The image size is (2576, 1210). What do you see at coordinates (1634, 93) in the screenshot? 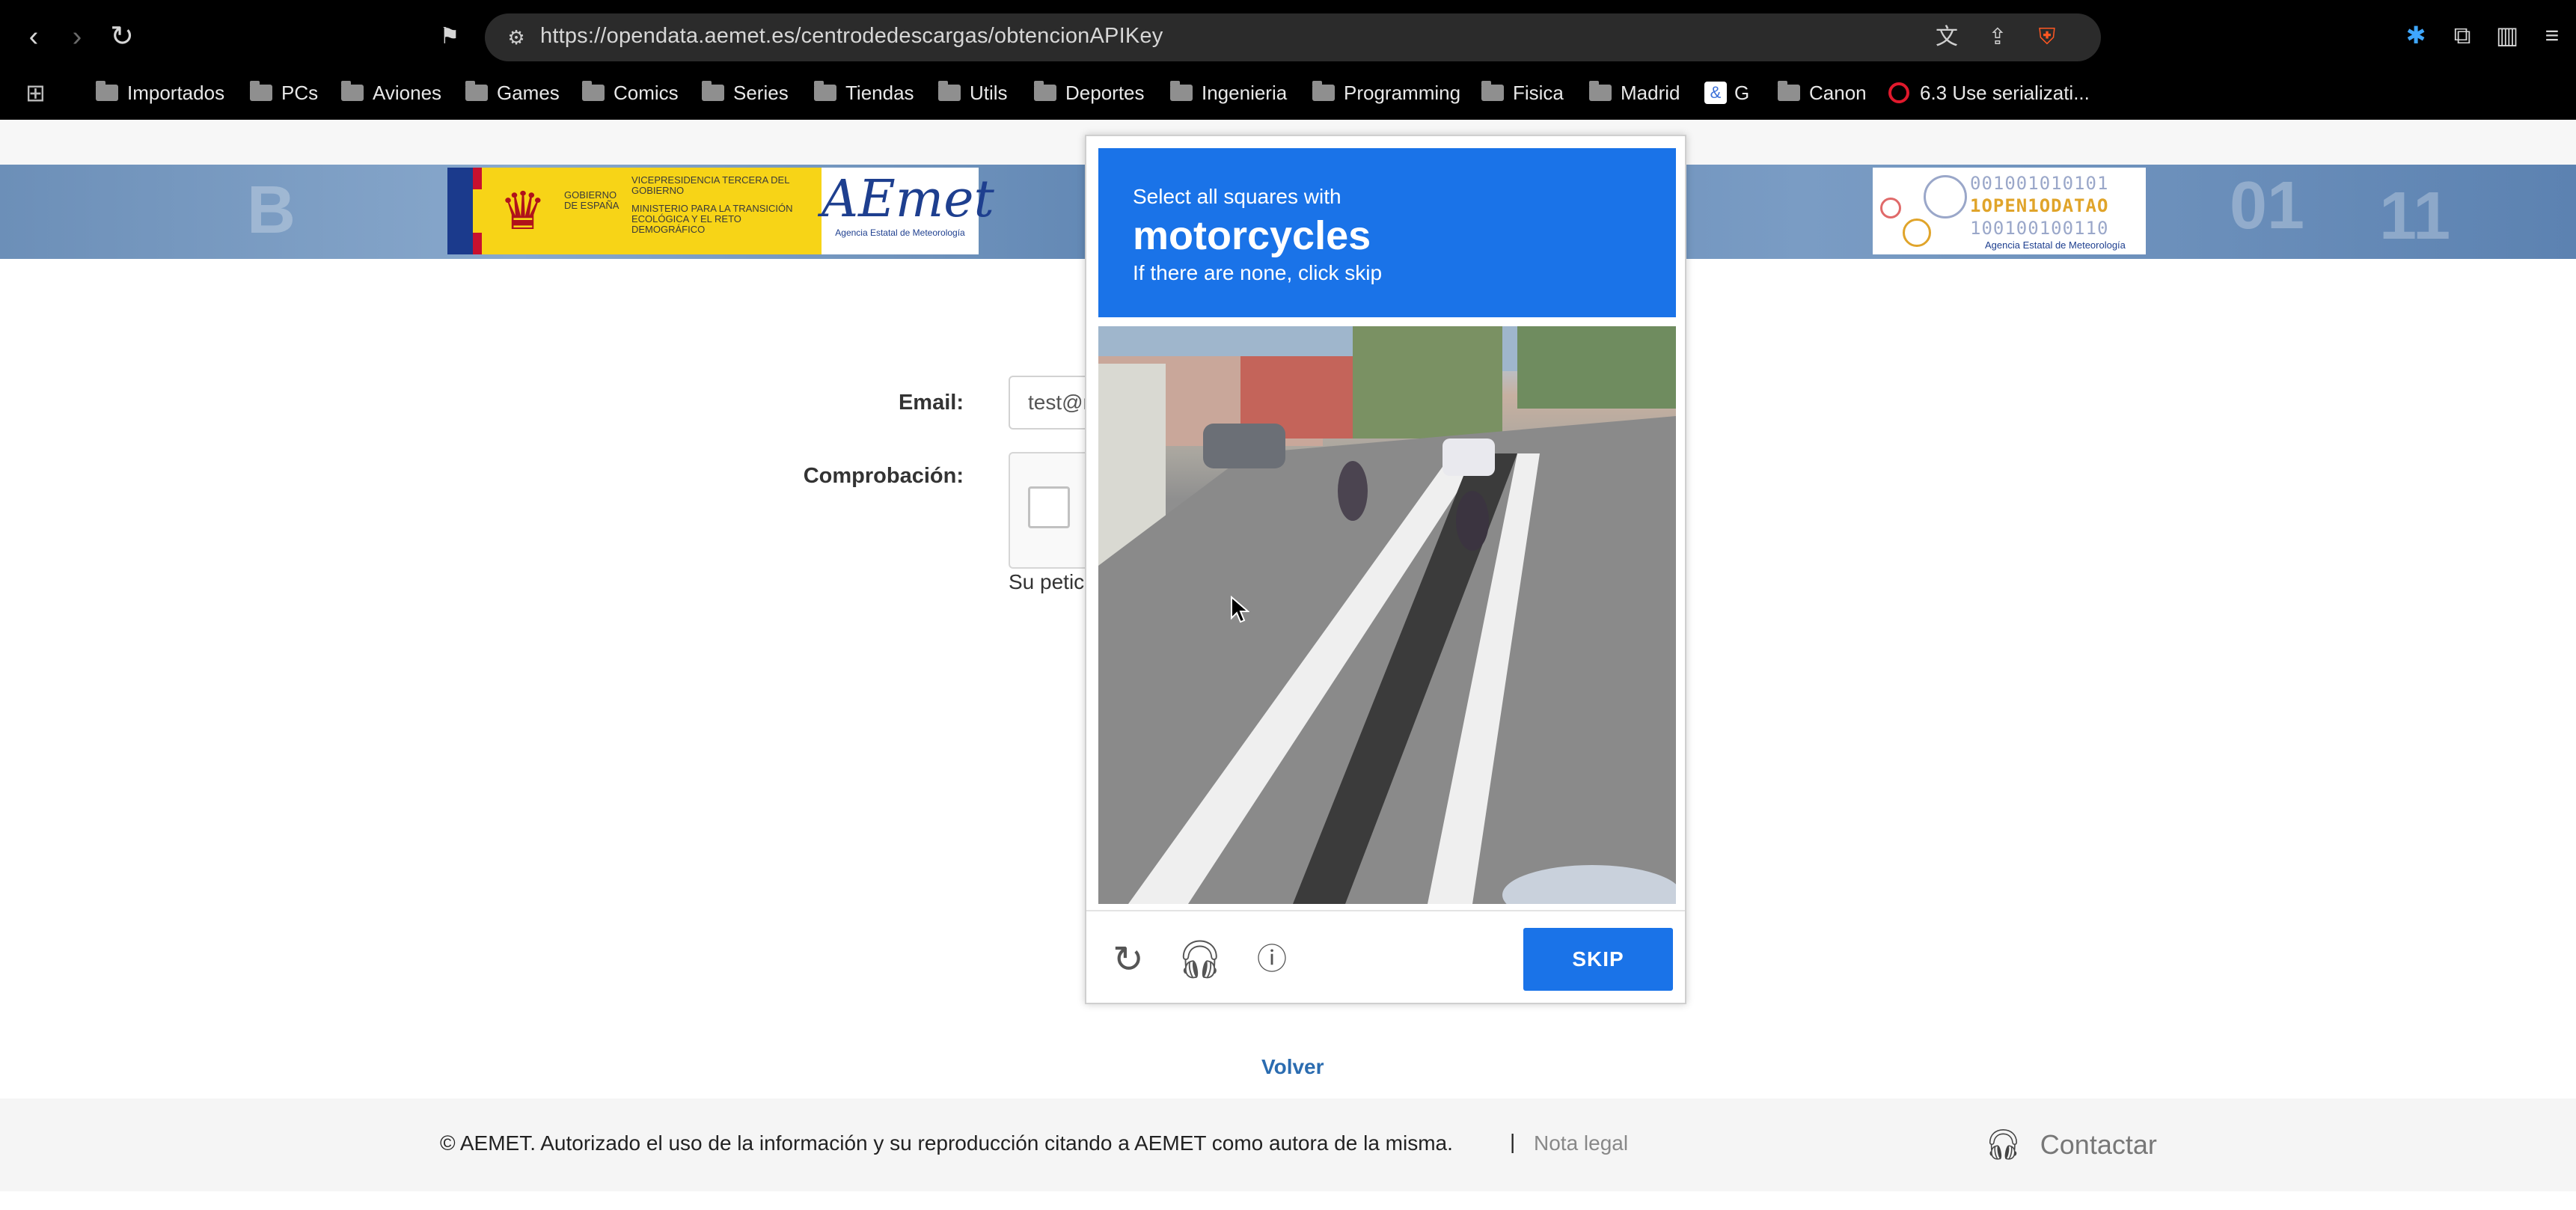
I see `bookmark-folder: Madrid` at bounding box center [1634, 93].